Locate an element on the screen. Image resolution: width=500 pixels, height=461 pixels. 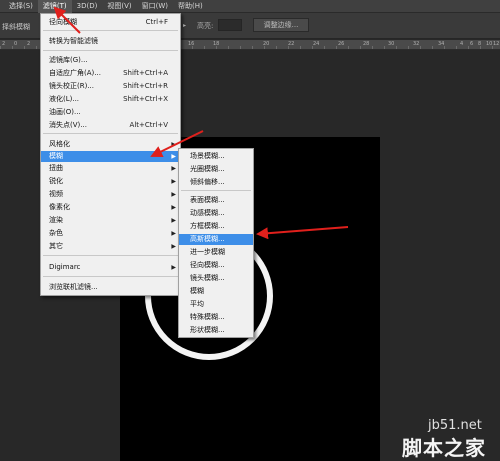
menu-select: 选择(S) is located at coordinates (21, 6).